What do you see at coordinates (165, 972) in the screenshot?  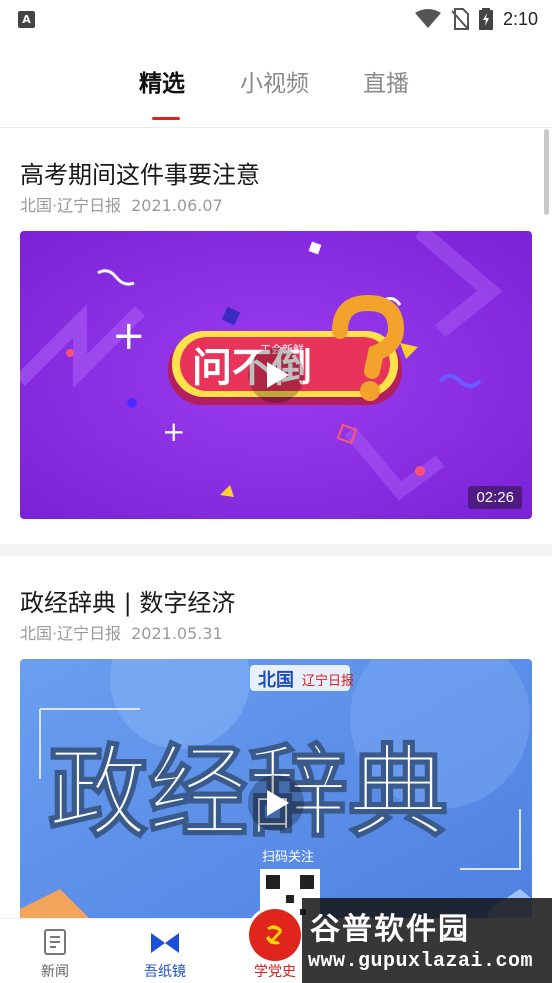 I see `nav-label: 吾纸镜` at bounding box center [165, 972].